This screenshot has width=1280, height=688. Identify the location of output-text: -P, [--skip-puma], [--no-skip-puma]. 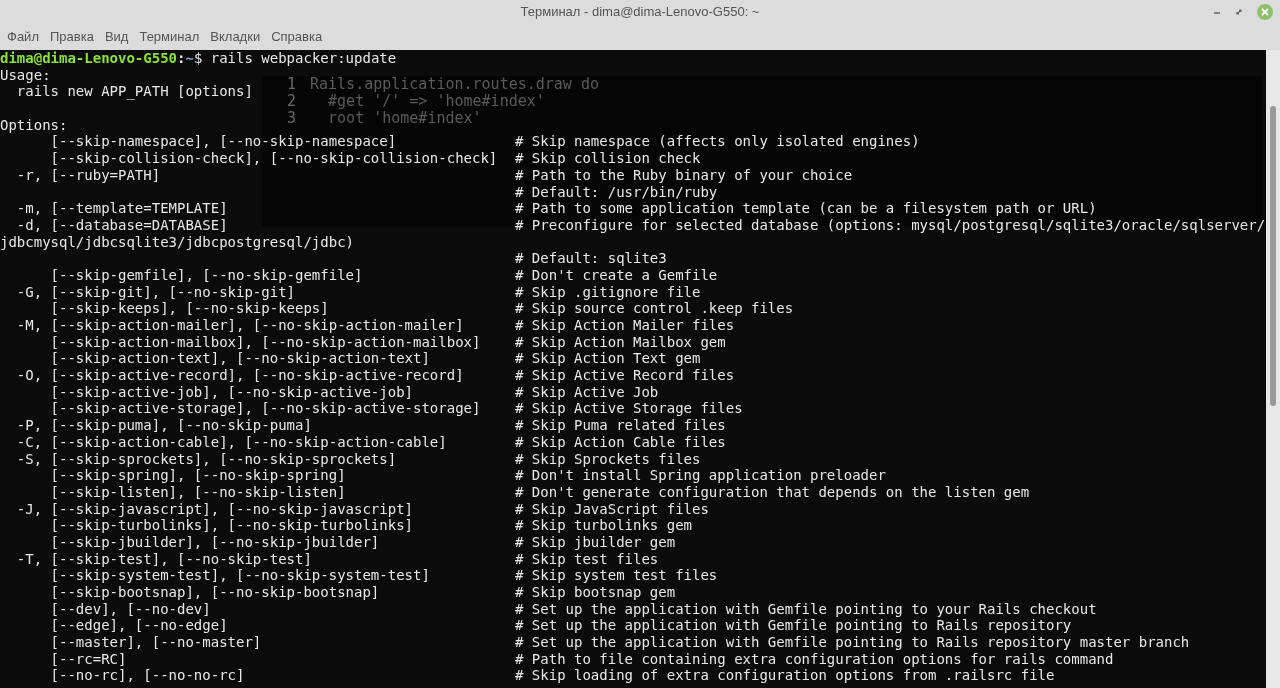
(164, 425).